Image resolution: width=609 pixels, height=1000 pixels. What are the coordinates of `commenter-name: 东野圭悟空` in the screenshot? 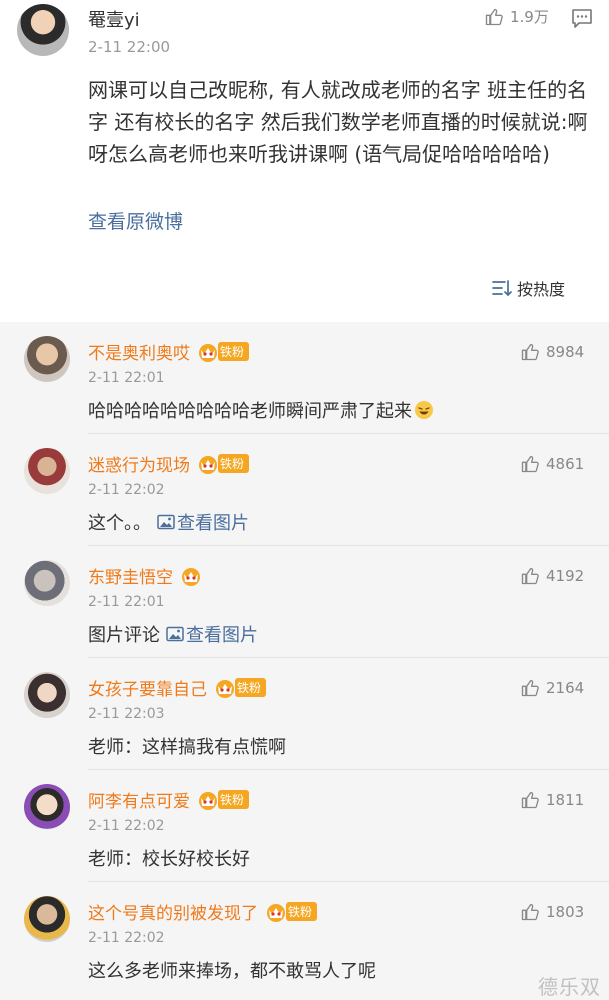 It's located at (145, 575).